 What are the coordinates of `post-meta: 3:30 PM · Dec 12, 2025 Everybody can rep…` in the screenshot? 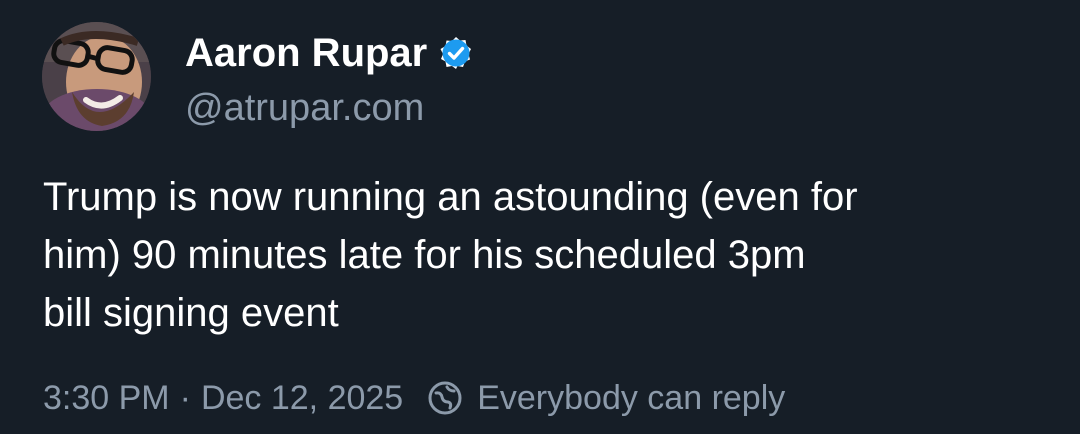 It's located at (414, 398).